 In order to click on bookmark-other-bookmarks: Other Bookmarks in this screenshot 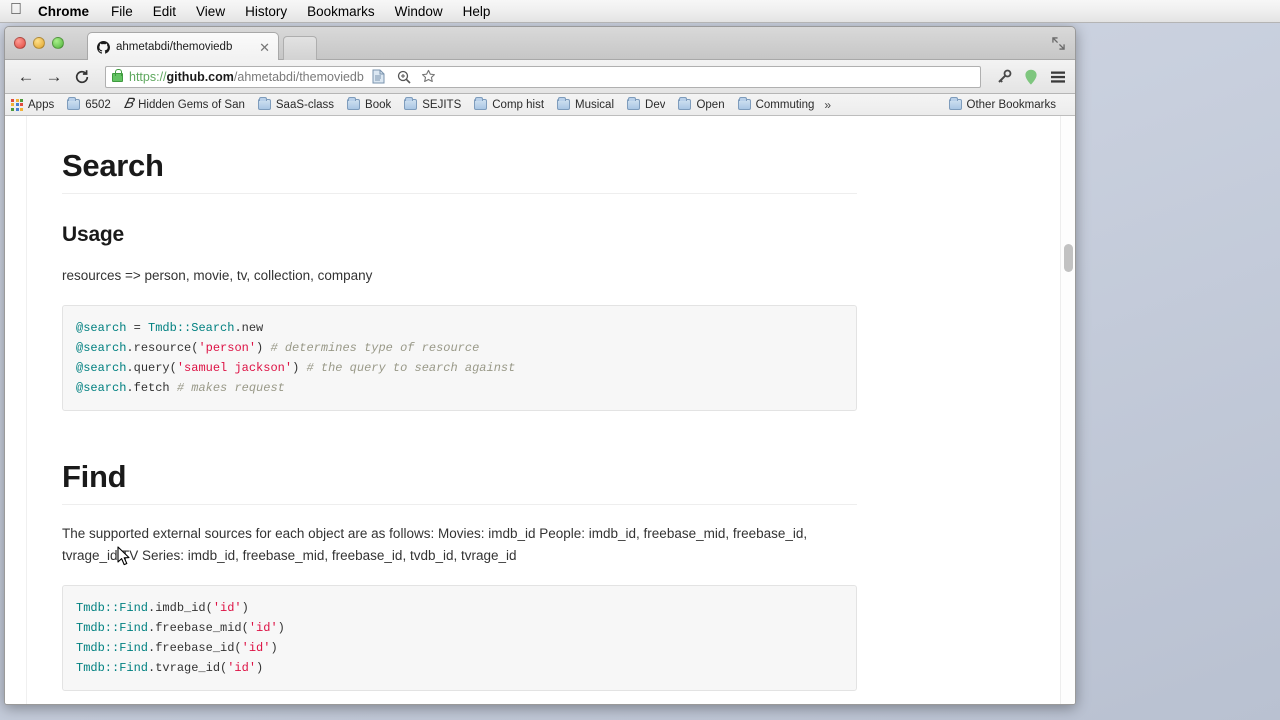, I will do `click(1002, 104)`.